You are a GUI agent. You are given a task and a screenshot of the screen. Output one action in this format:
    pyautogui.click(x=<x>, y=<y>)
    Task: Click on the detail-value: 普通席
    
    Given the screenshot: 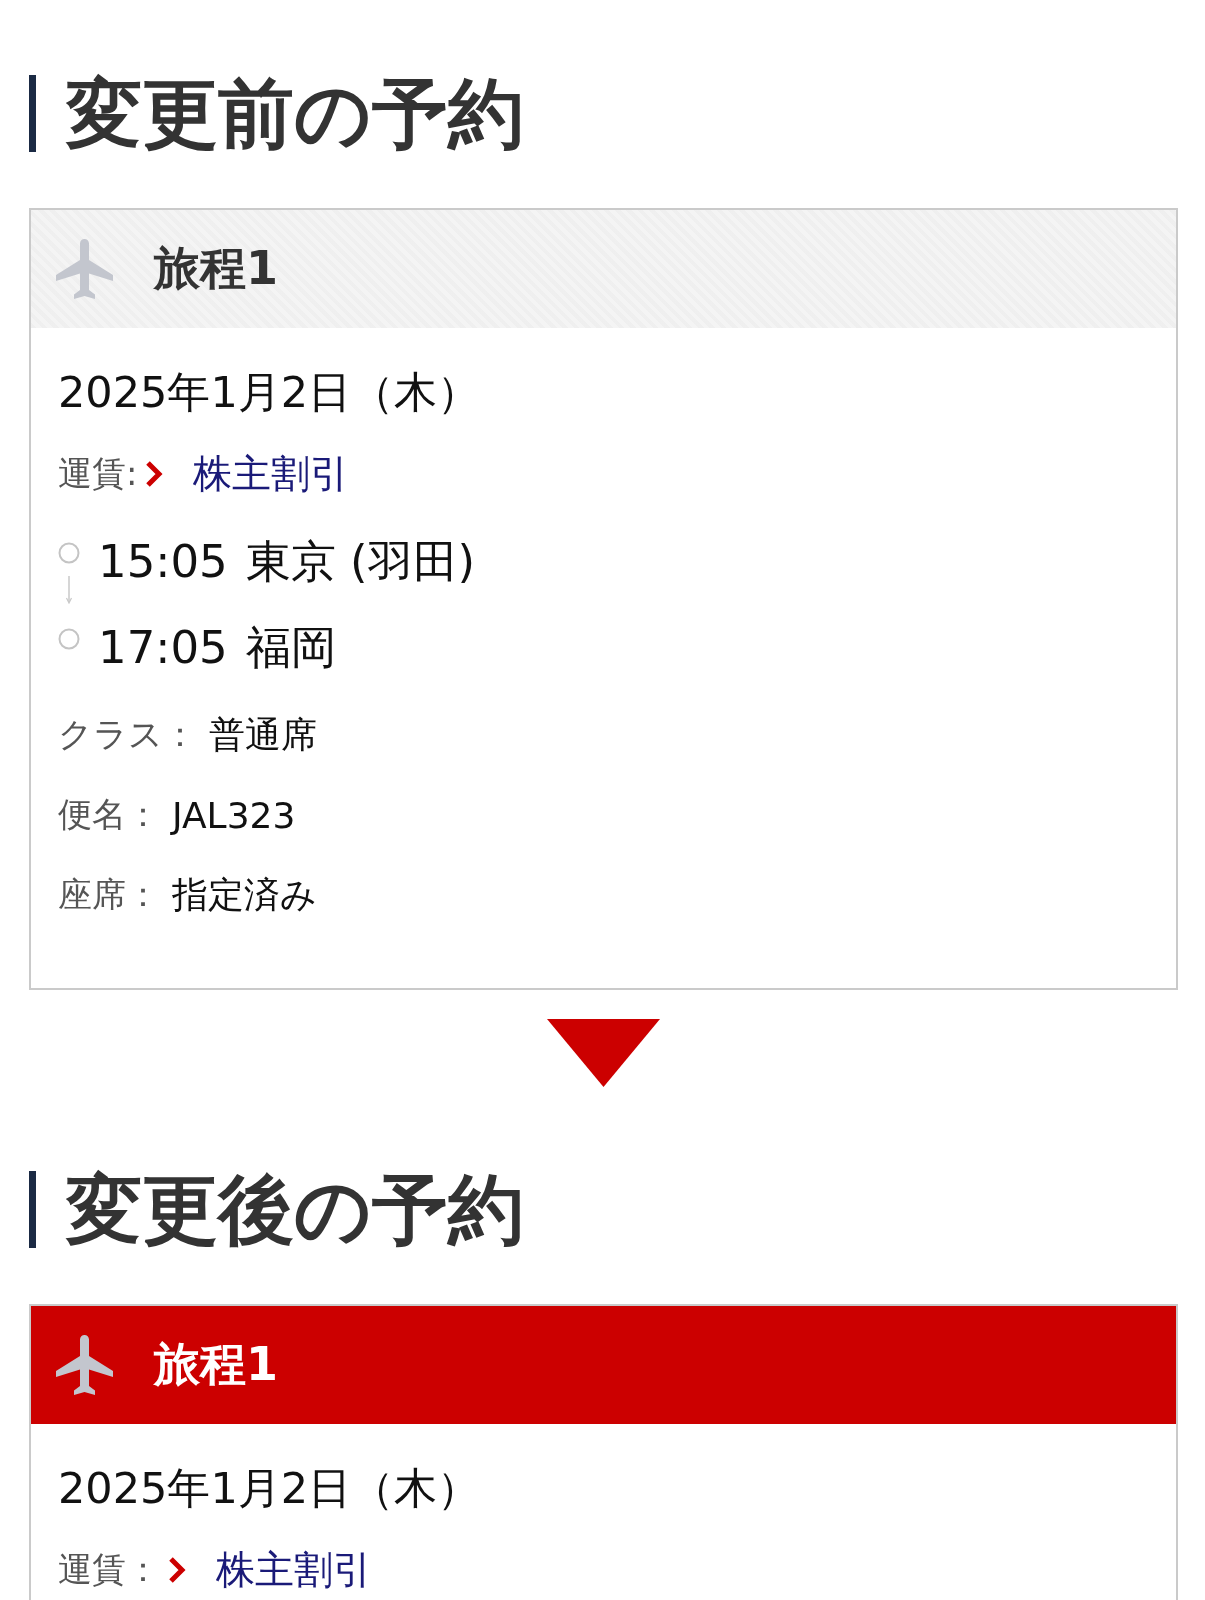 What is the action you would take?
    pyautogui.click(x=263, y=734)
    